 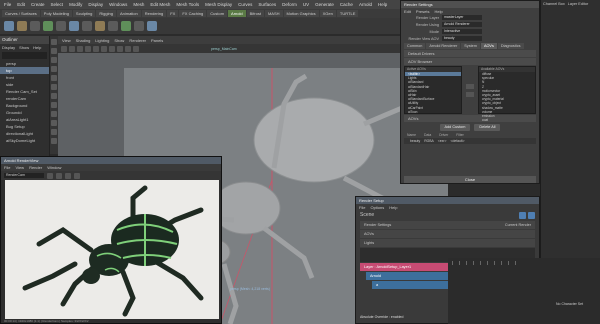 What do you see at coordinates (95, 4) in the screenshot?
I see `menu-item: Display` at bounding box center [95, 4].